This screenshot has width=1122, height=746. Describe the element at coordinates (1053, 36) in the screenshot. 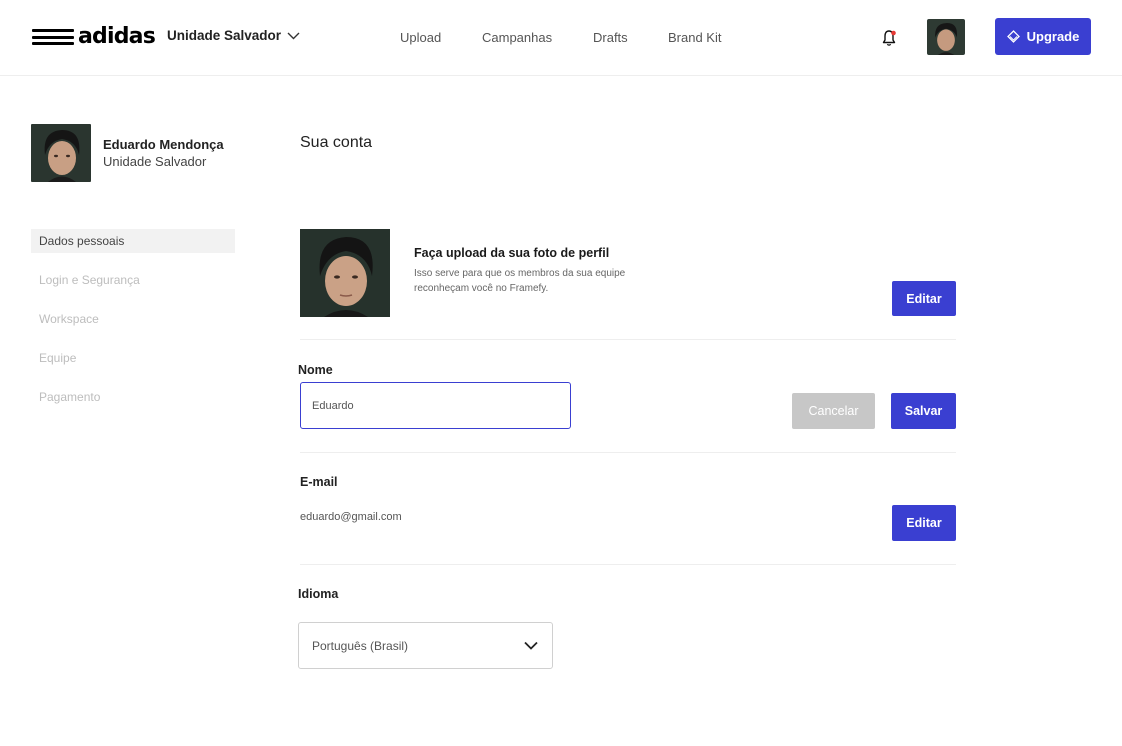

I see `upgrade-label: Upgrade` at that location.